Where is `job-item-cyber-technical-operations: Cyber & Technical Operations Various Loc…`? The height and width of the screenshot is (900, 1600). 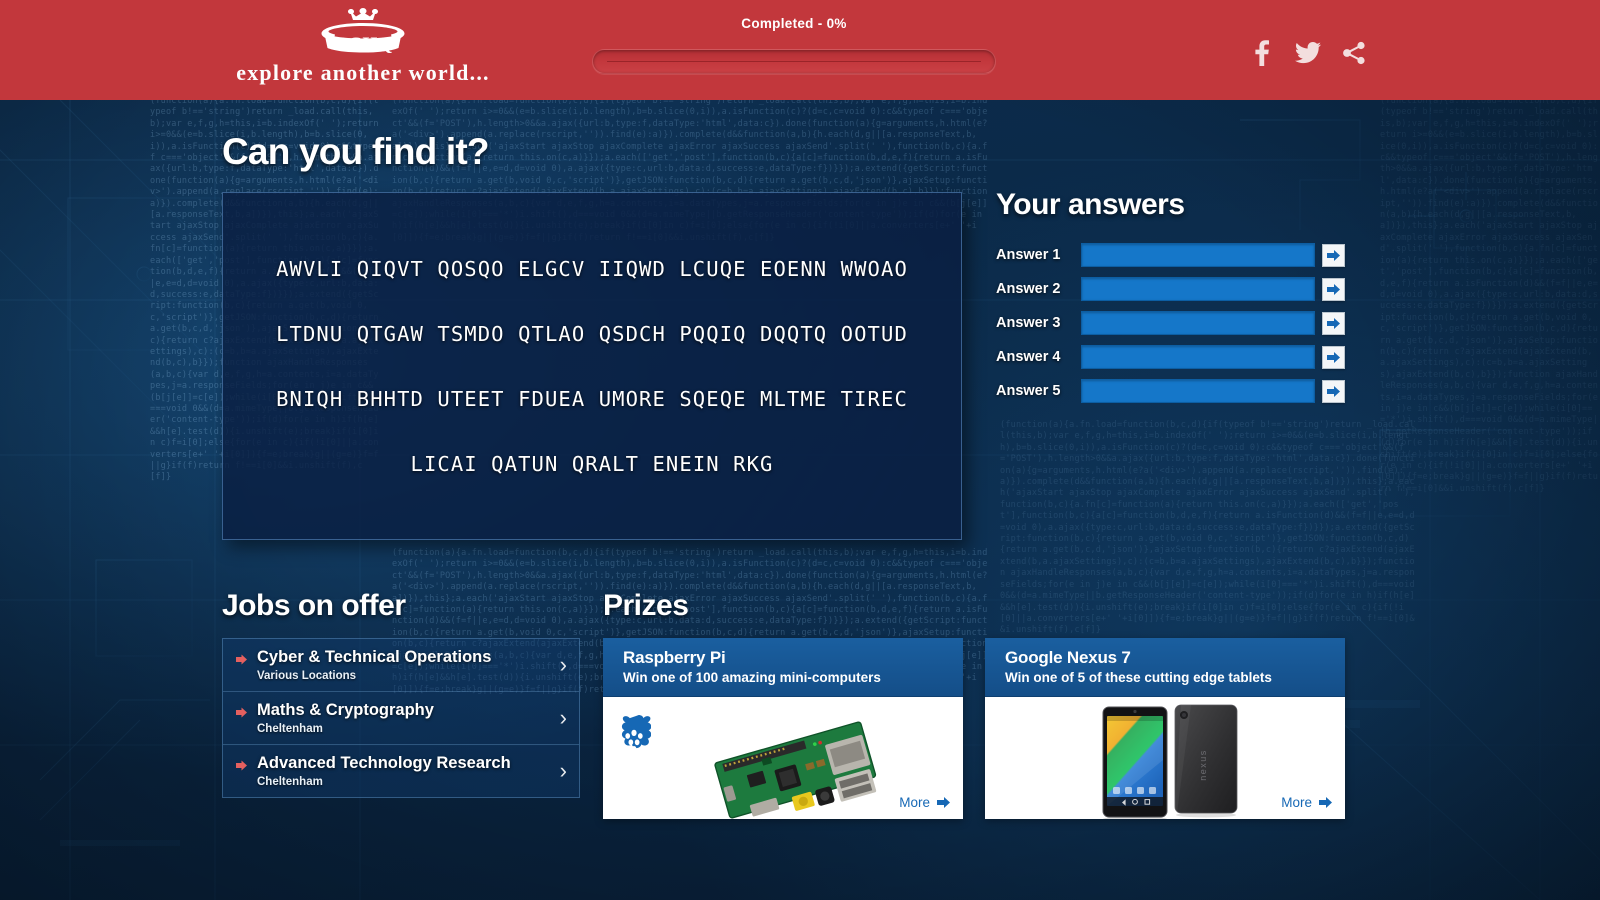 job-item-cyber-technical-operations: Cyber & Technical Operations Various Loc… is located at coordinates (401, 665).